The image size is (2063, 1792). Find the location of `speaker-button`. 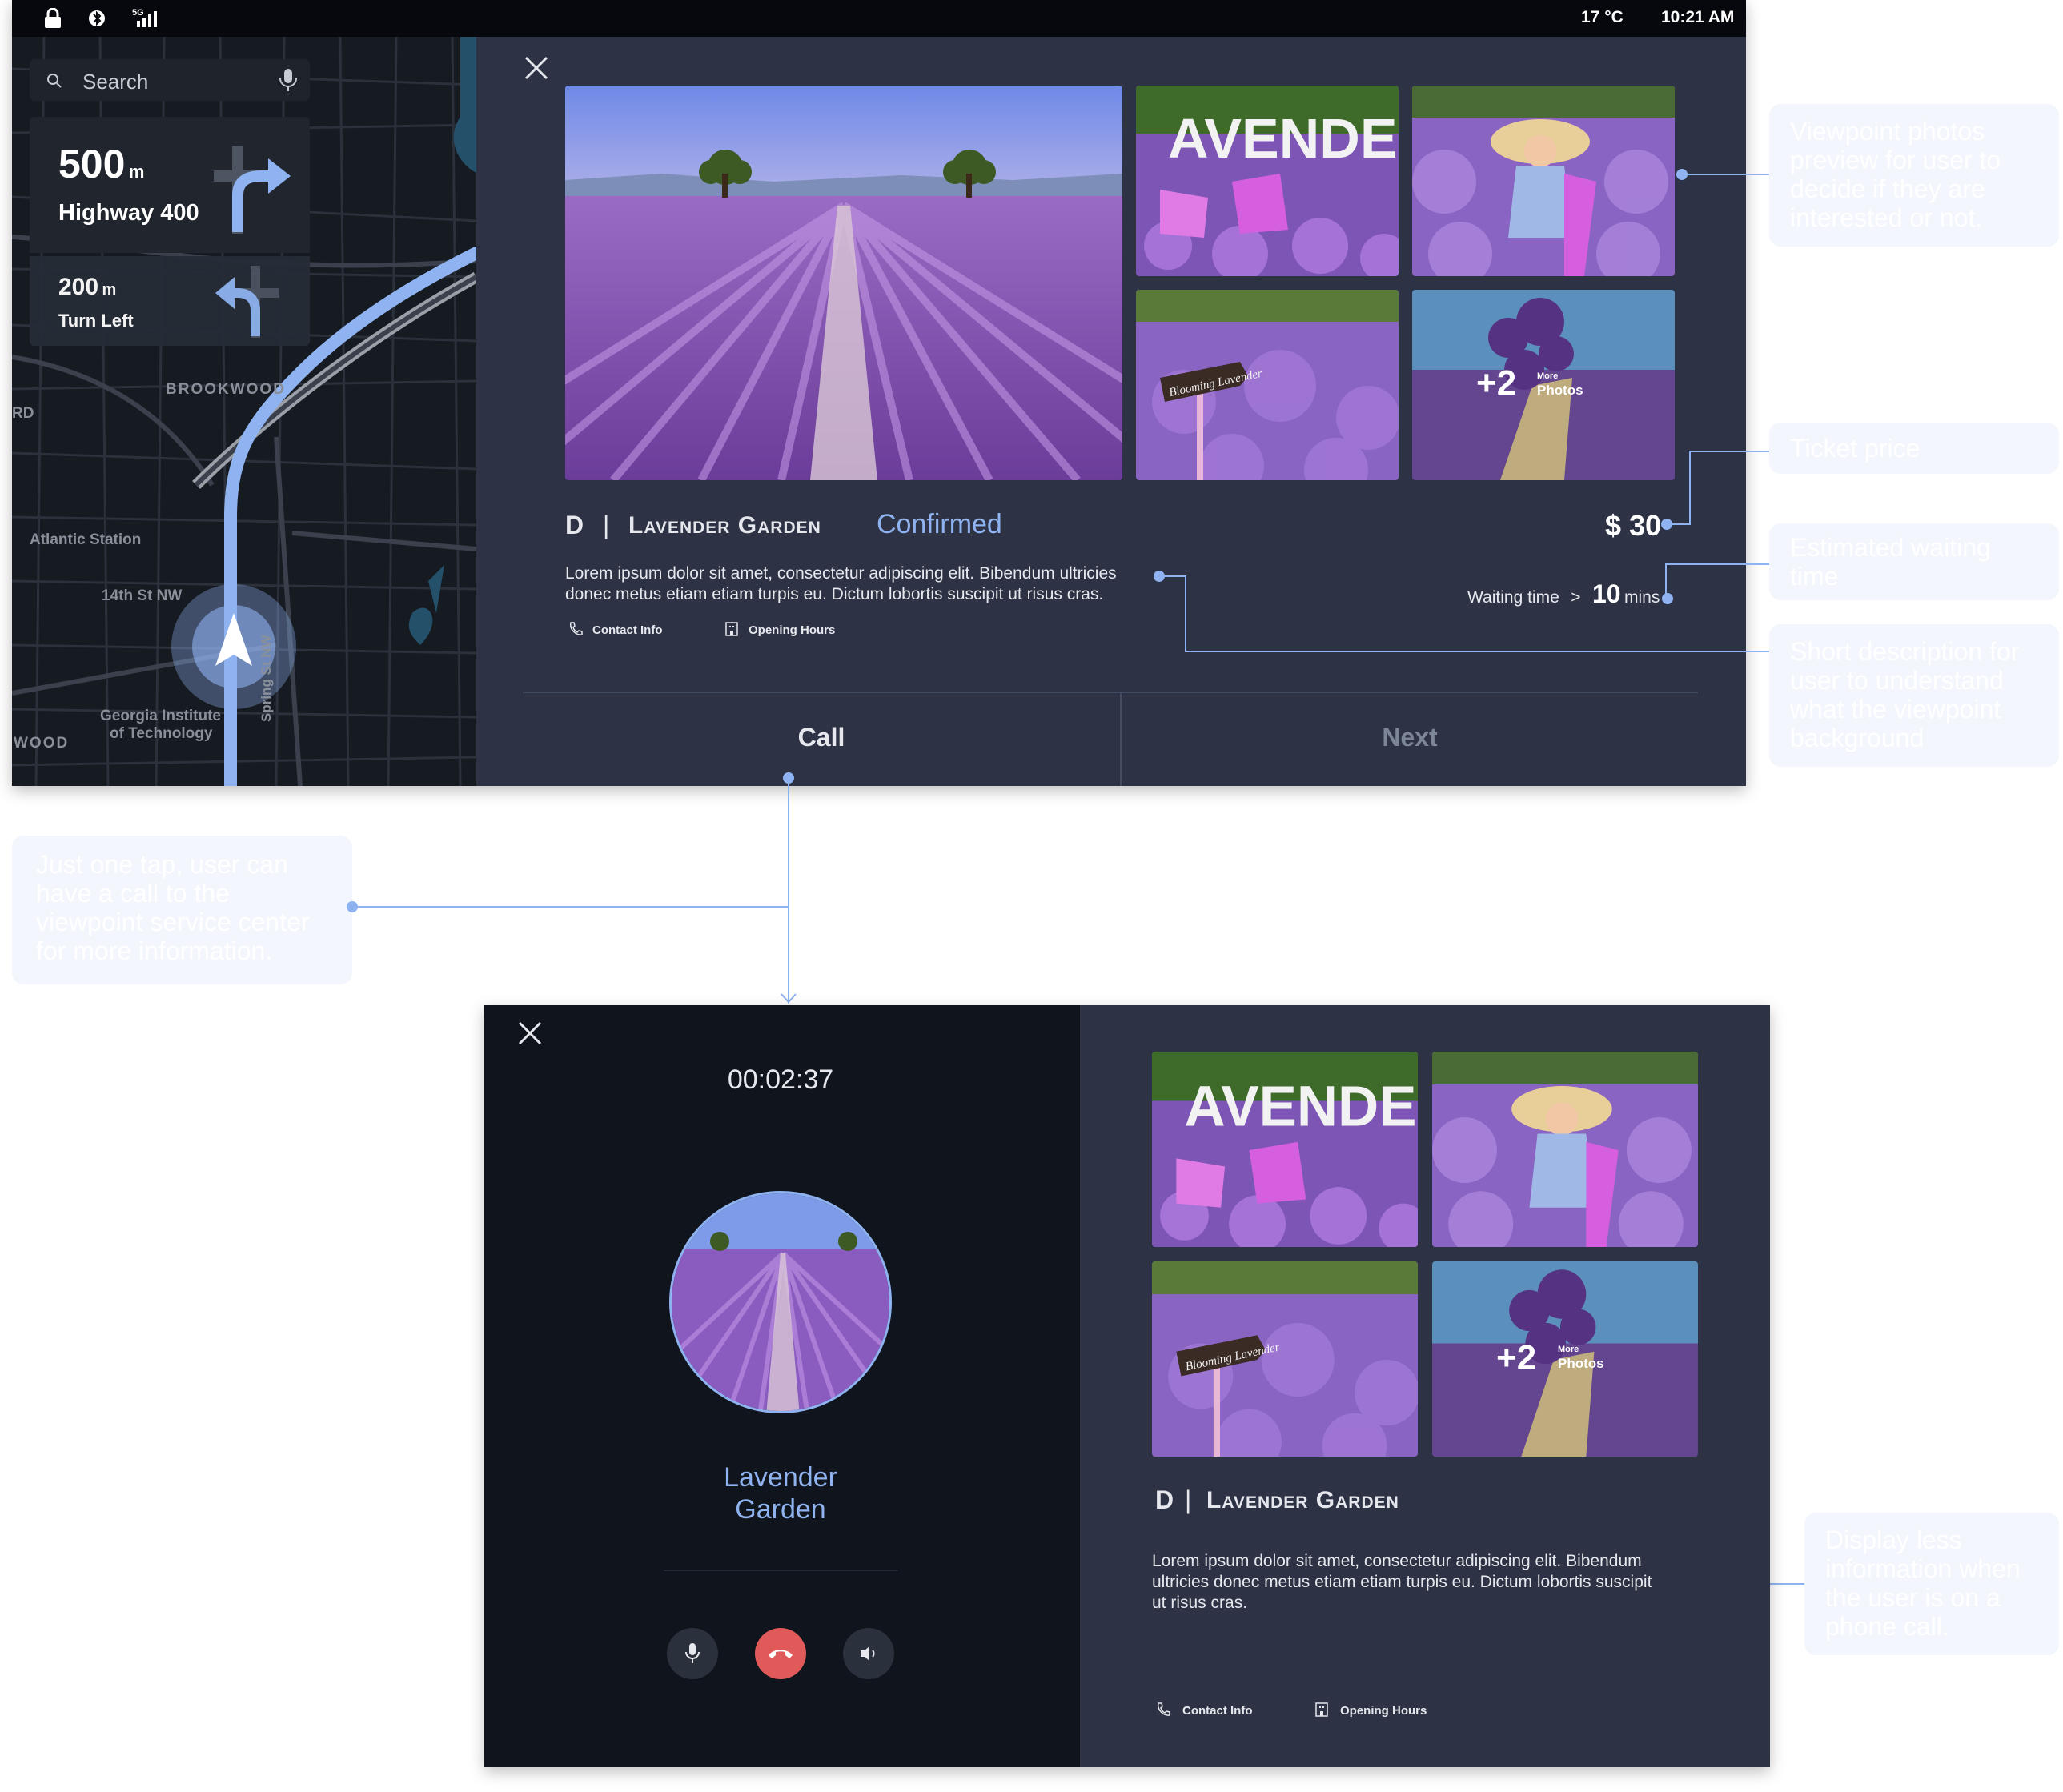

speaker-button is located at coordinates (868, 1653).